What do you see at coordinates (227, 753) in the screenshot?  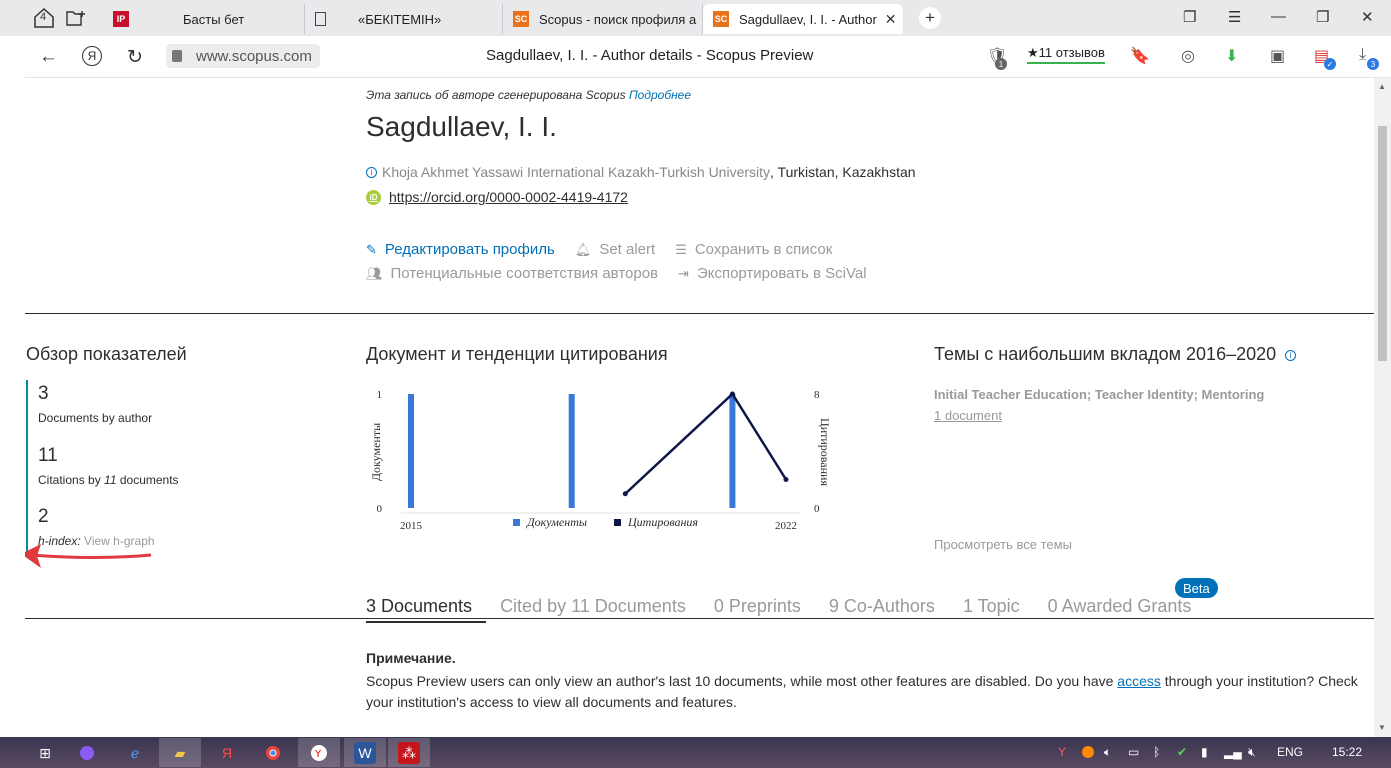 I see `yandex-app-icon: Я` at bounding box center [227, 753].